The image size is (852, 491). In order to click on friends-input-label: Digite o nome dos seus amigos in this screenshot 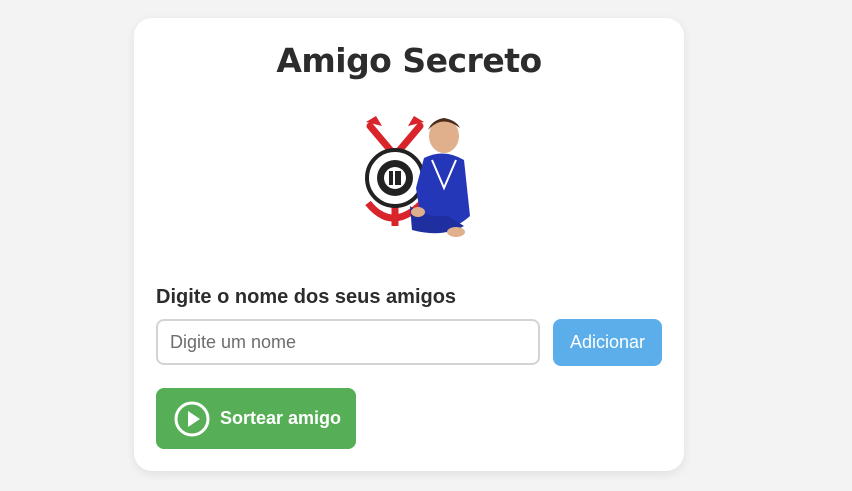, I will do `click(306, 297)`.